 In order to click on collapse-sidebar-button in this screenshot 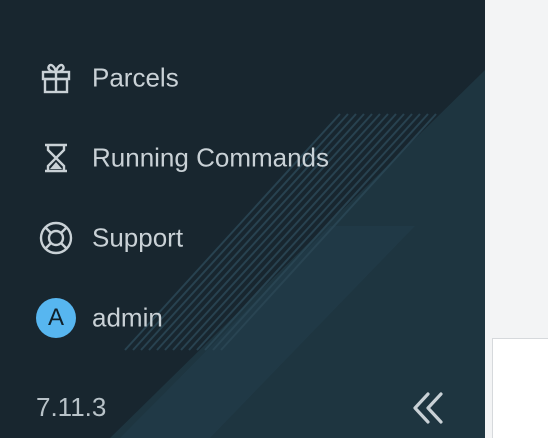, I will do `click(428, 410)`.